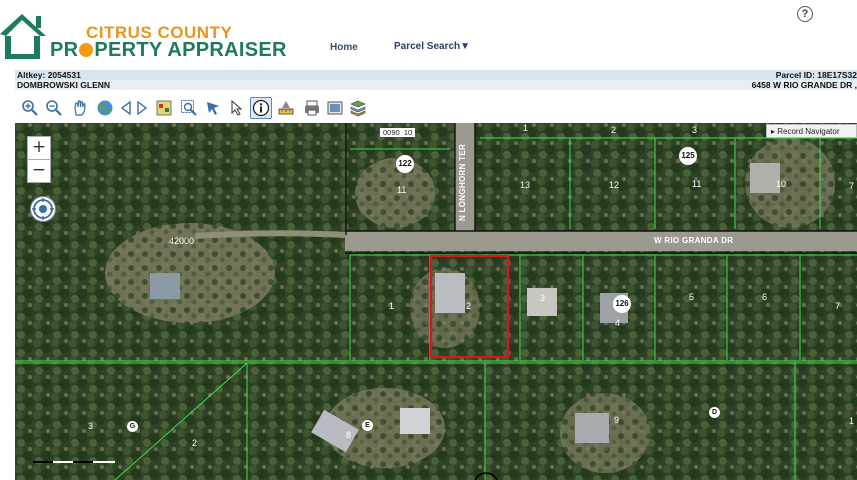  I want to click on orange-icon, so click(86, 50).